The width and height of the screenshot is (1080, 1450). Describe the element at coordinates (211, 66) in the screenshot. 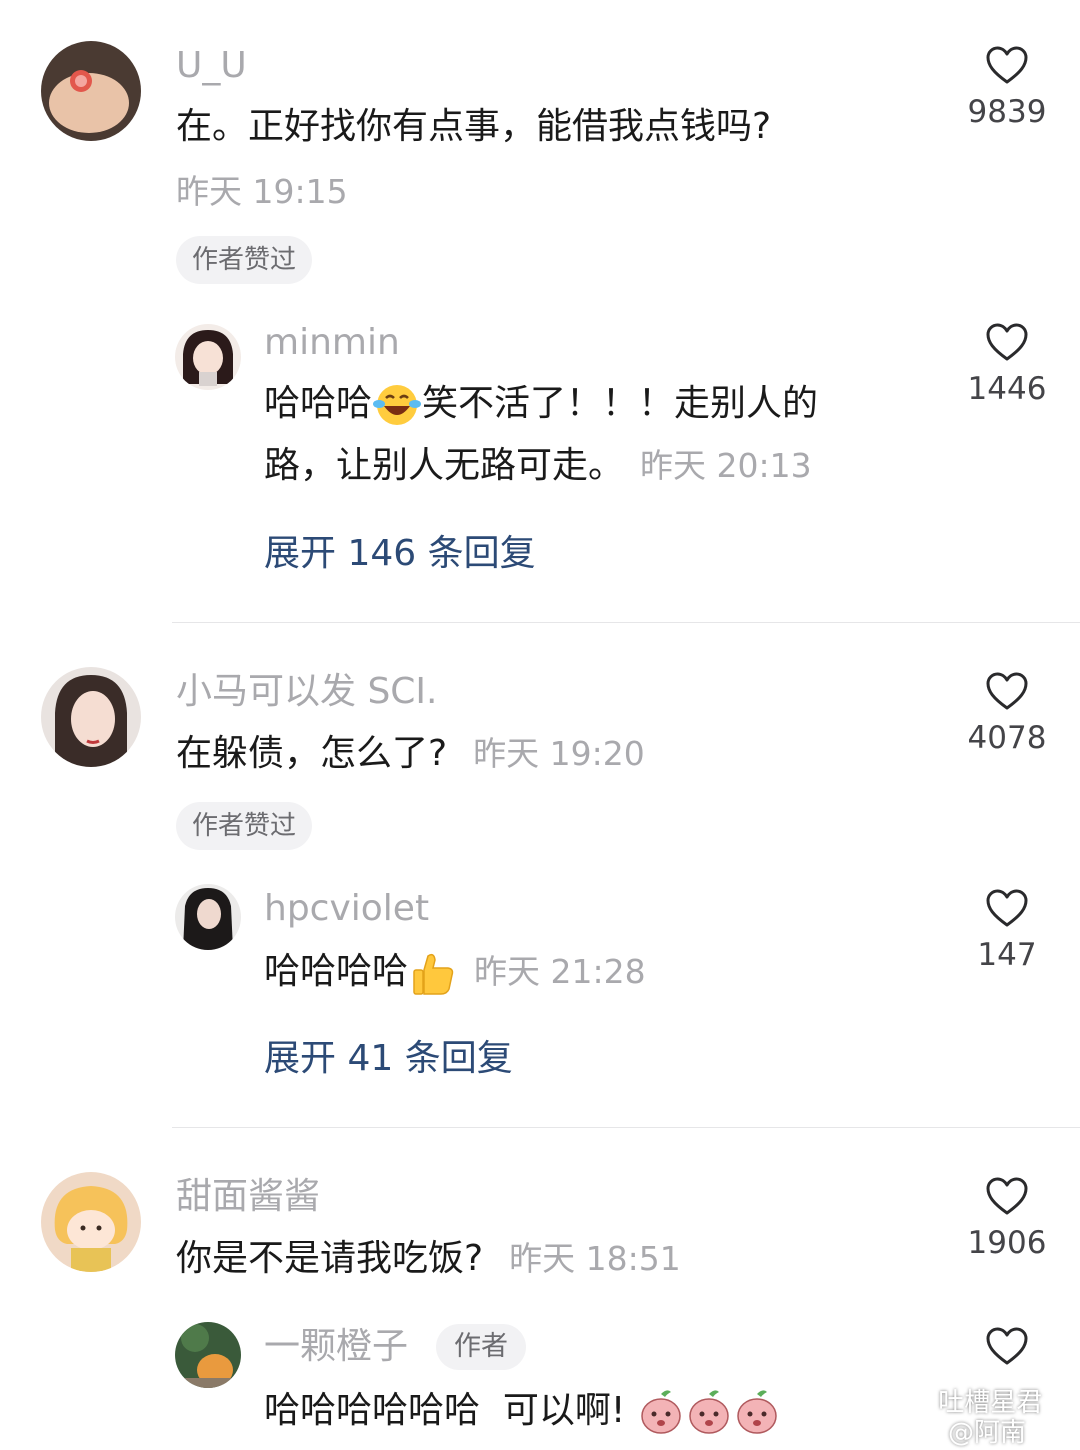

I see `username: U_U` at that location.